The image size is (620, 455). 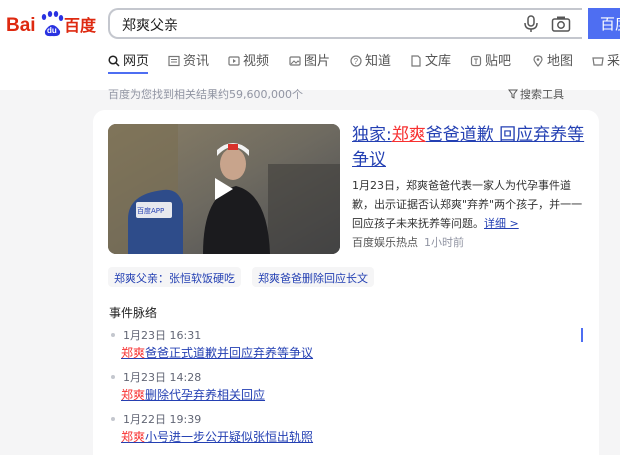 I want to click on event-title-link: 郑爽爸爸正式道歉并回应弃养等争议, so click(x=217, y=352).